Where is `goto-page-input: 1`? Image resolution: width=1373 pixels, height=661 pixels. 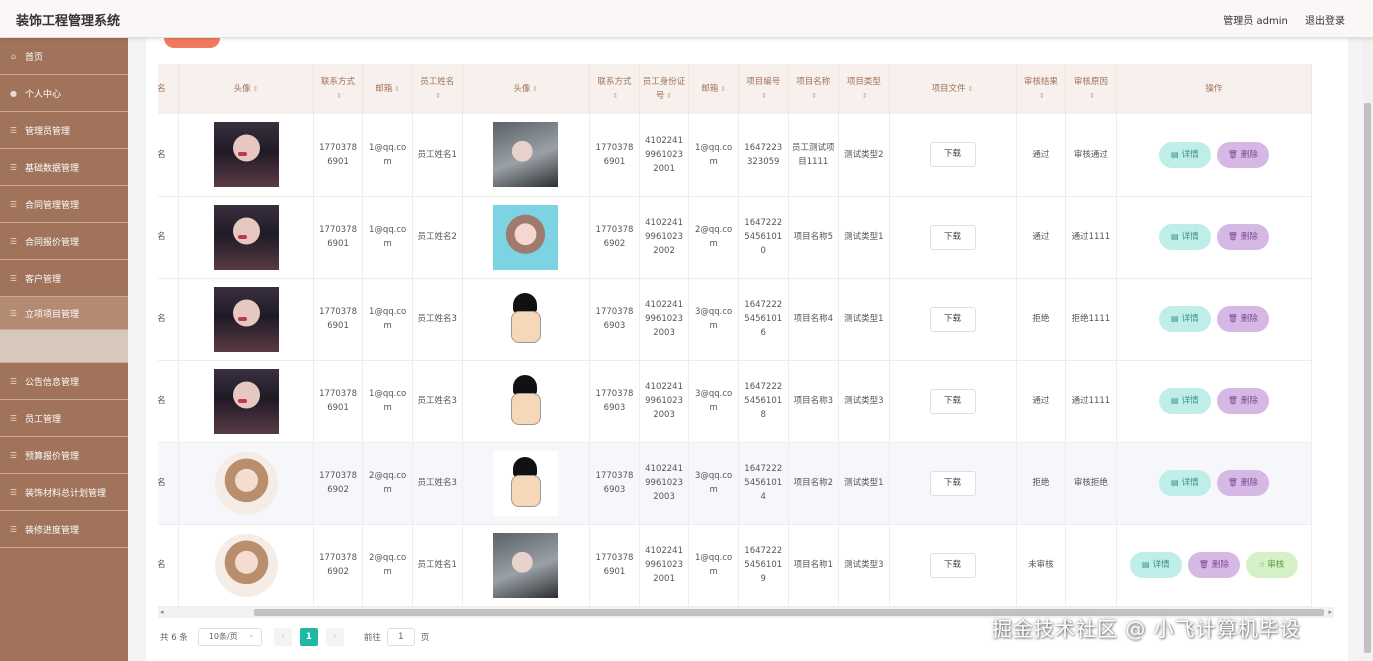
goto-page-input: 1 is located at coordinates (400, 637).